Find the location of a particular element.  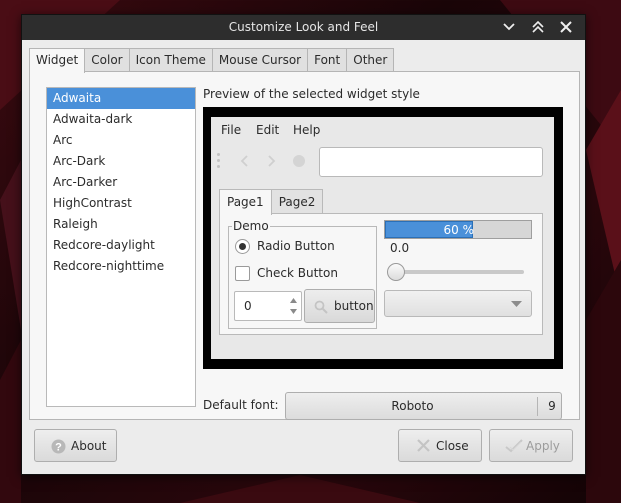

toolbar-grip-icon is located at coordinates (218, 162).